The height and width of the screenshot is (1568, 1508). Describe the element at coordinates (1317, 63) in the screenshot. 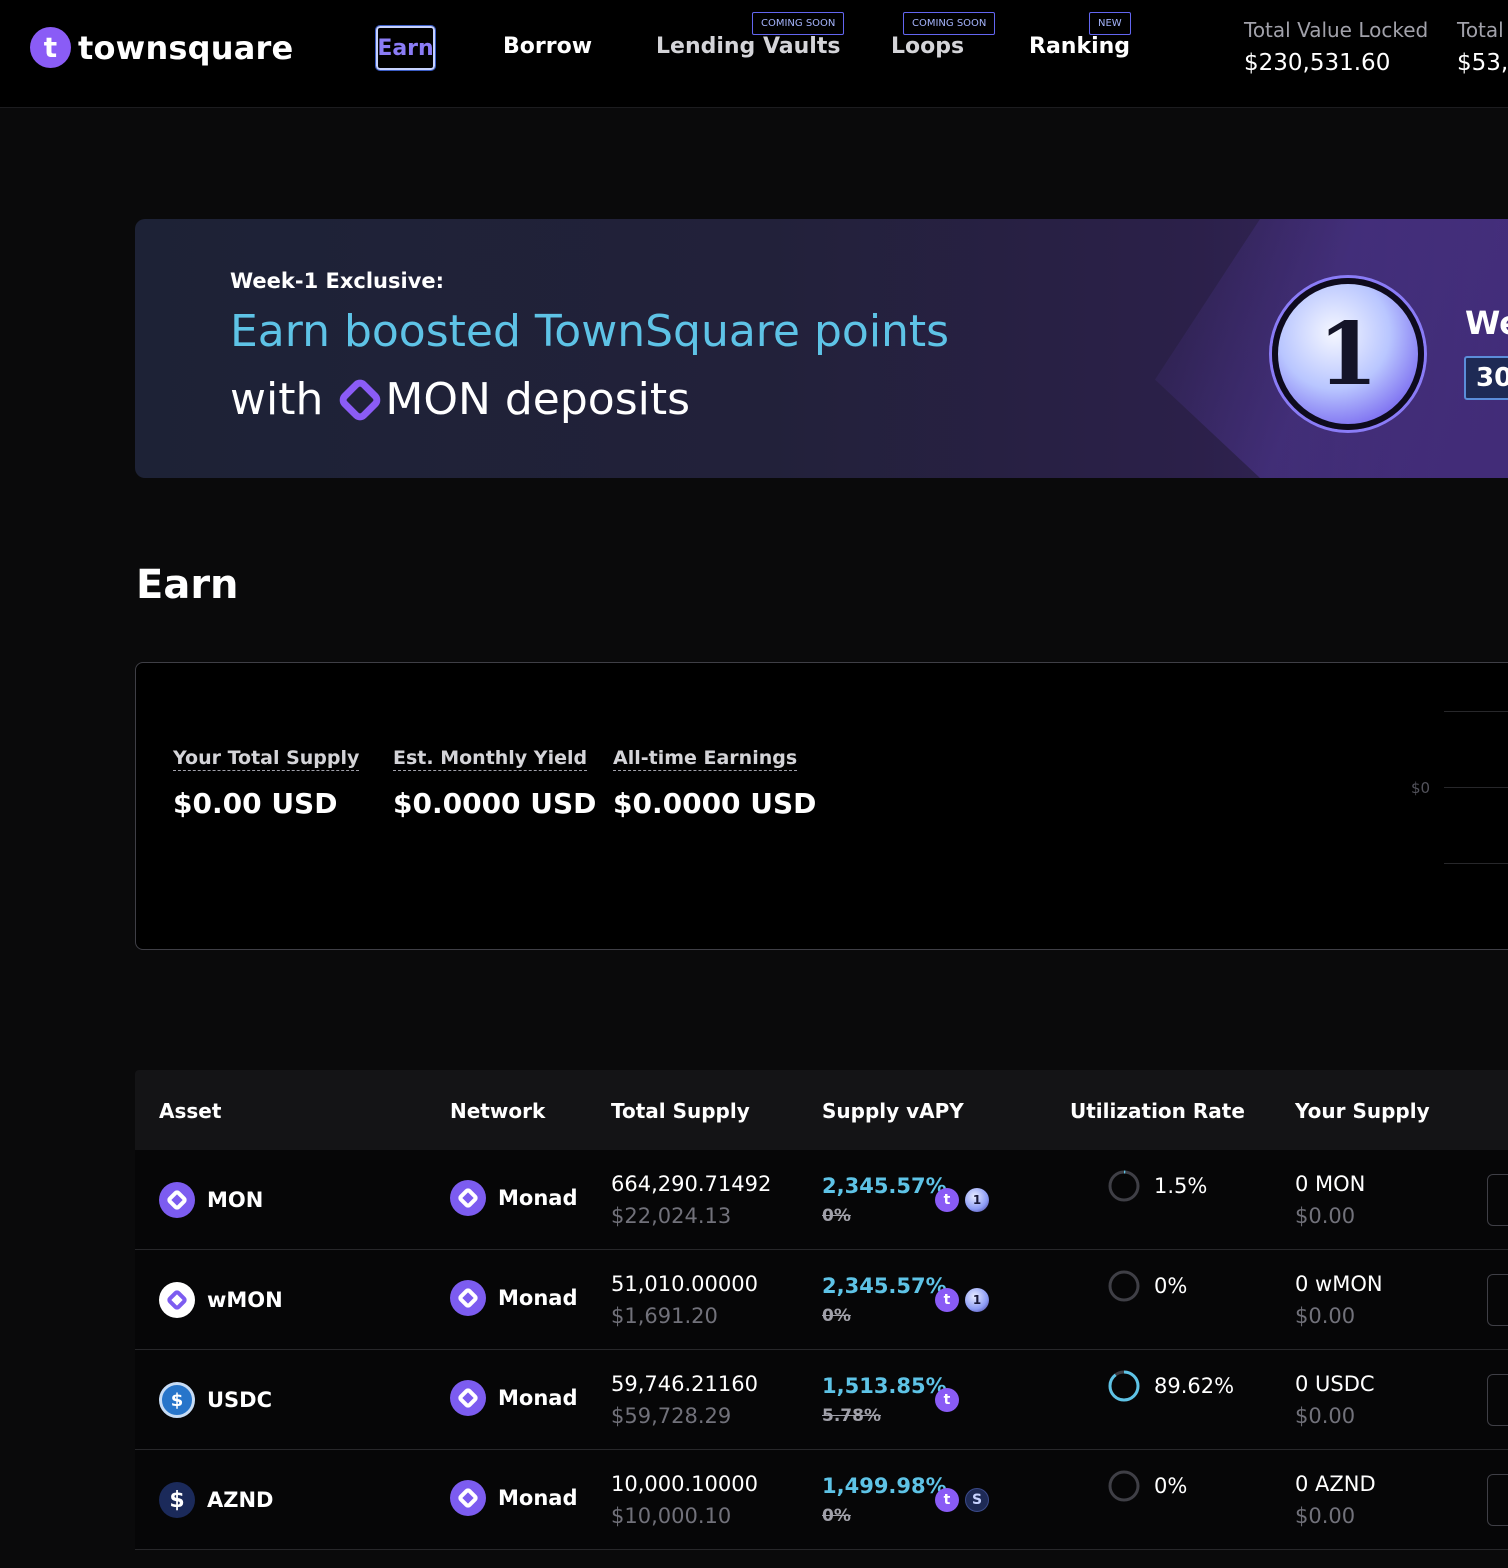

I see `tvl-value: $230,531.60` at that location.